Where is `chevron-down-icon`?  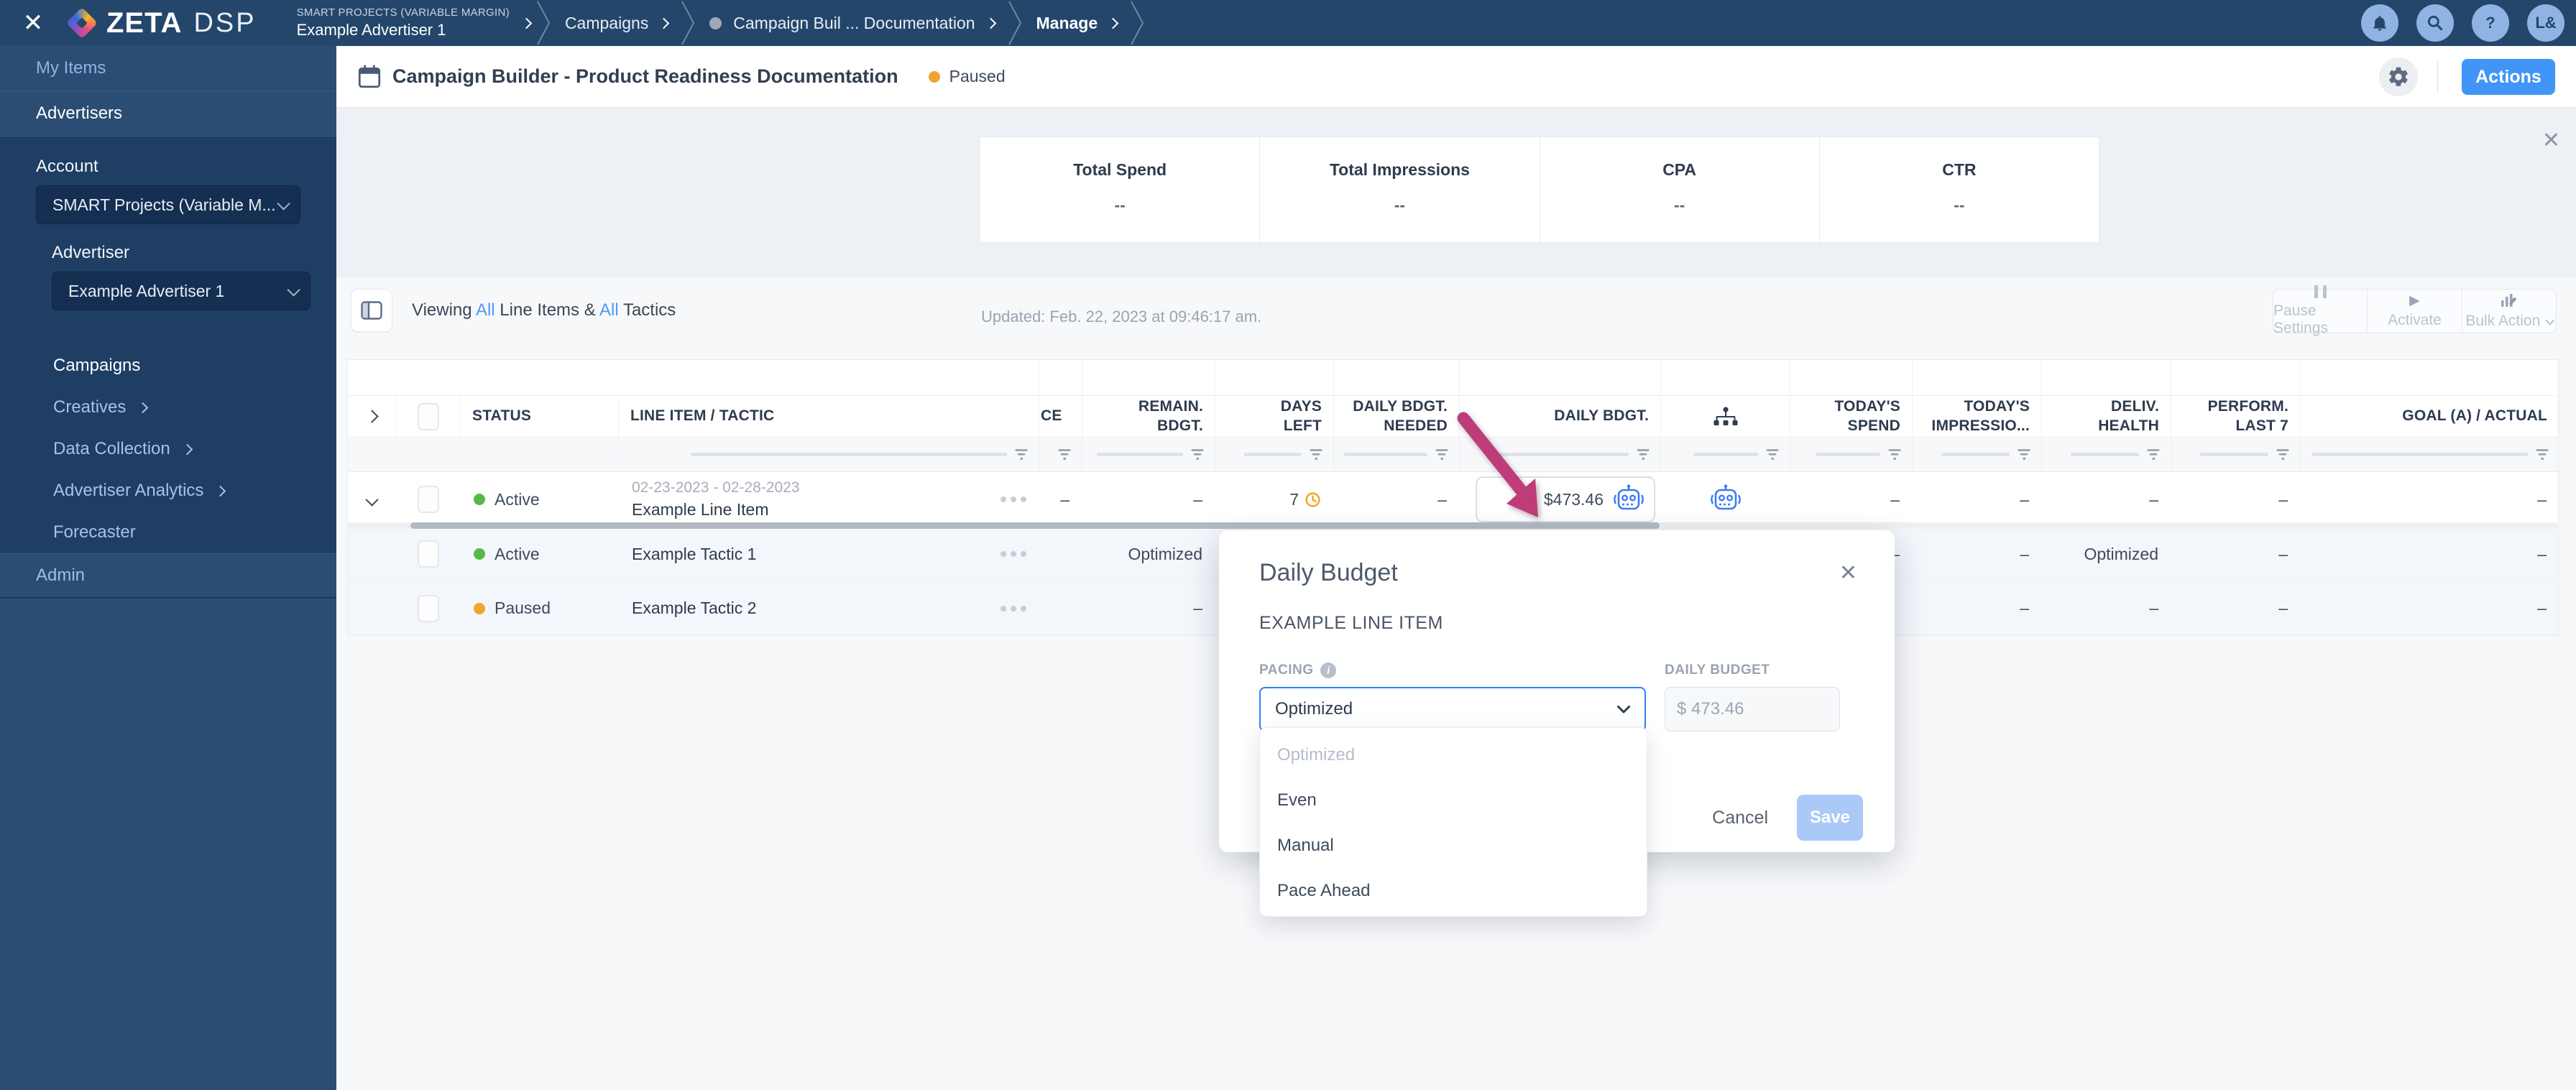
chevron-down-icon is located at coordinates (283, 203).